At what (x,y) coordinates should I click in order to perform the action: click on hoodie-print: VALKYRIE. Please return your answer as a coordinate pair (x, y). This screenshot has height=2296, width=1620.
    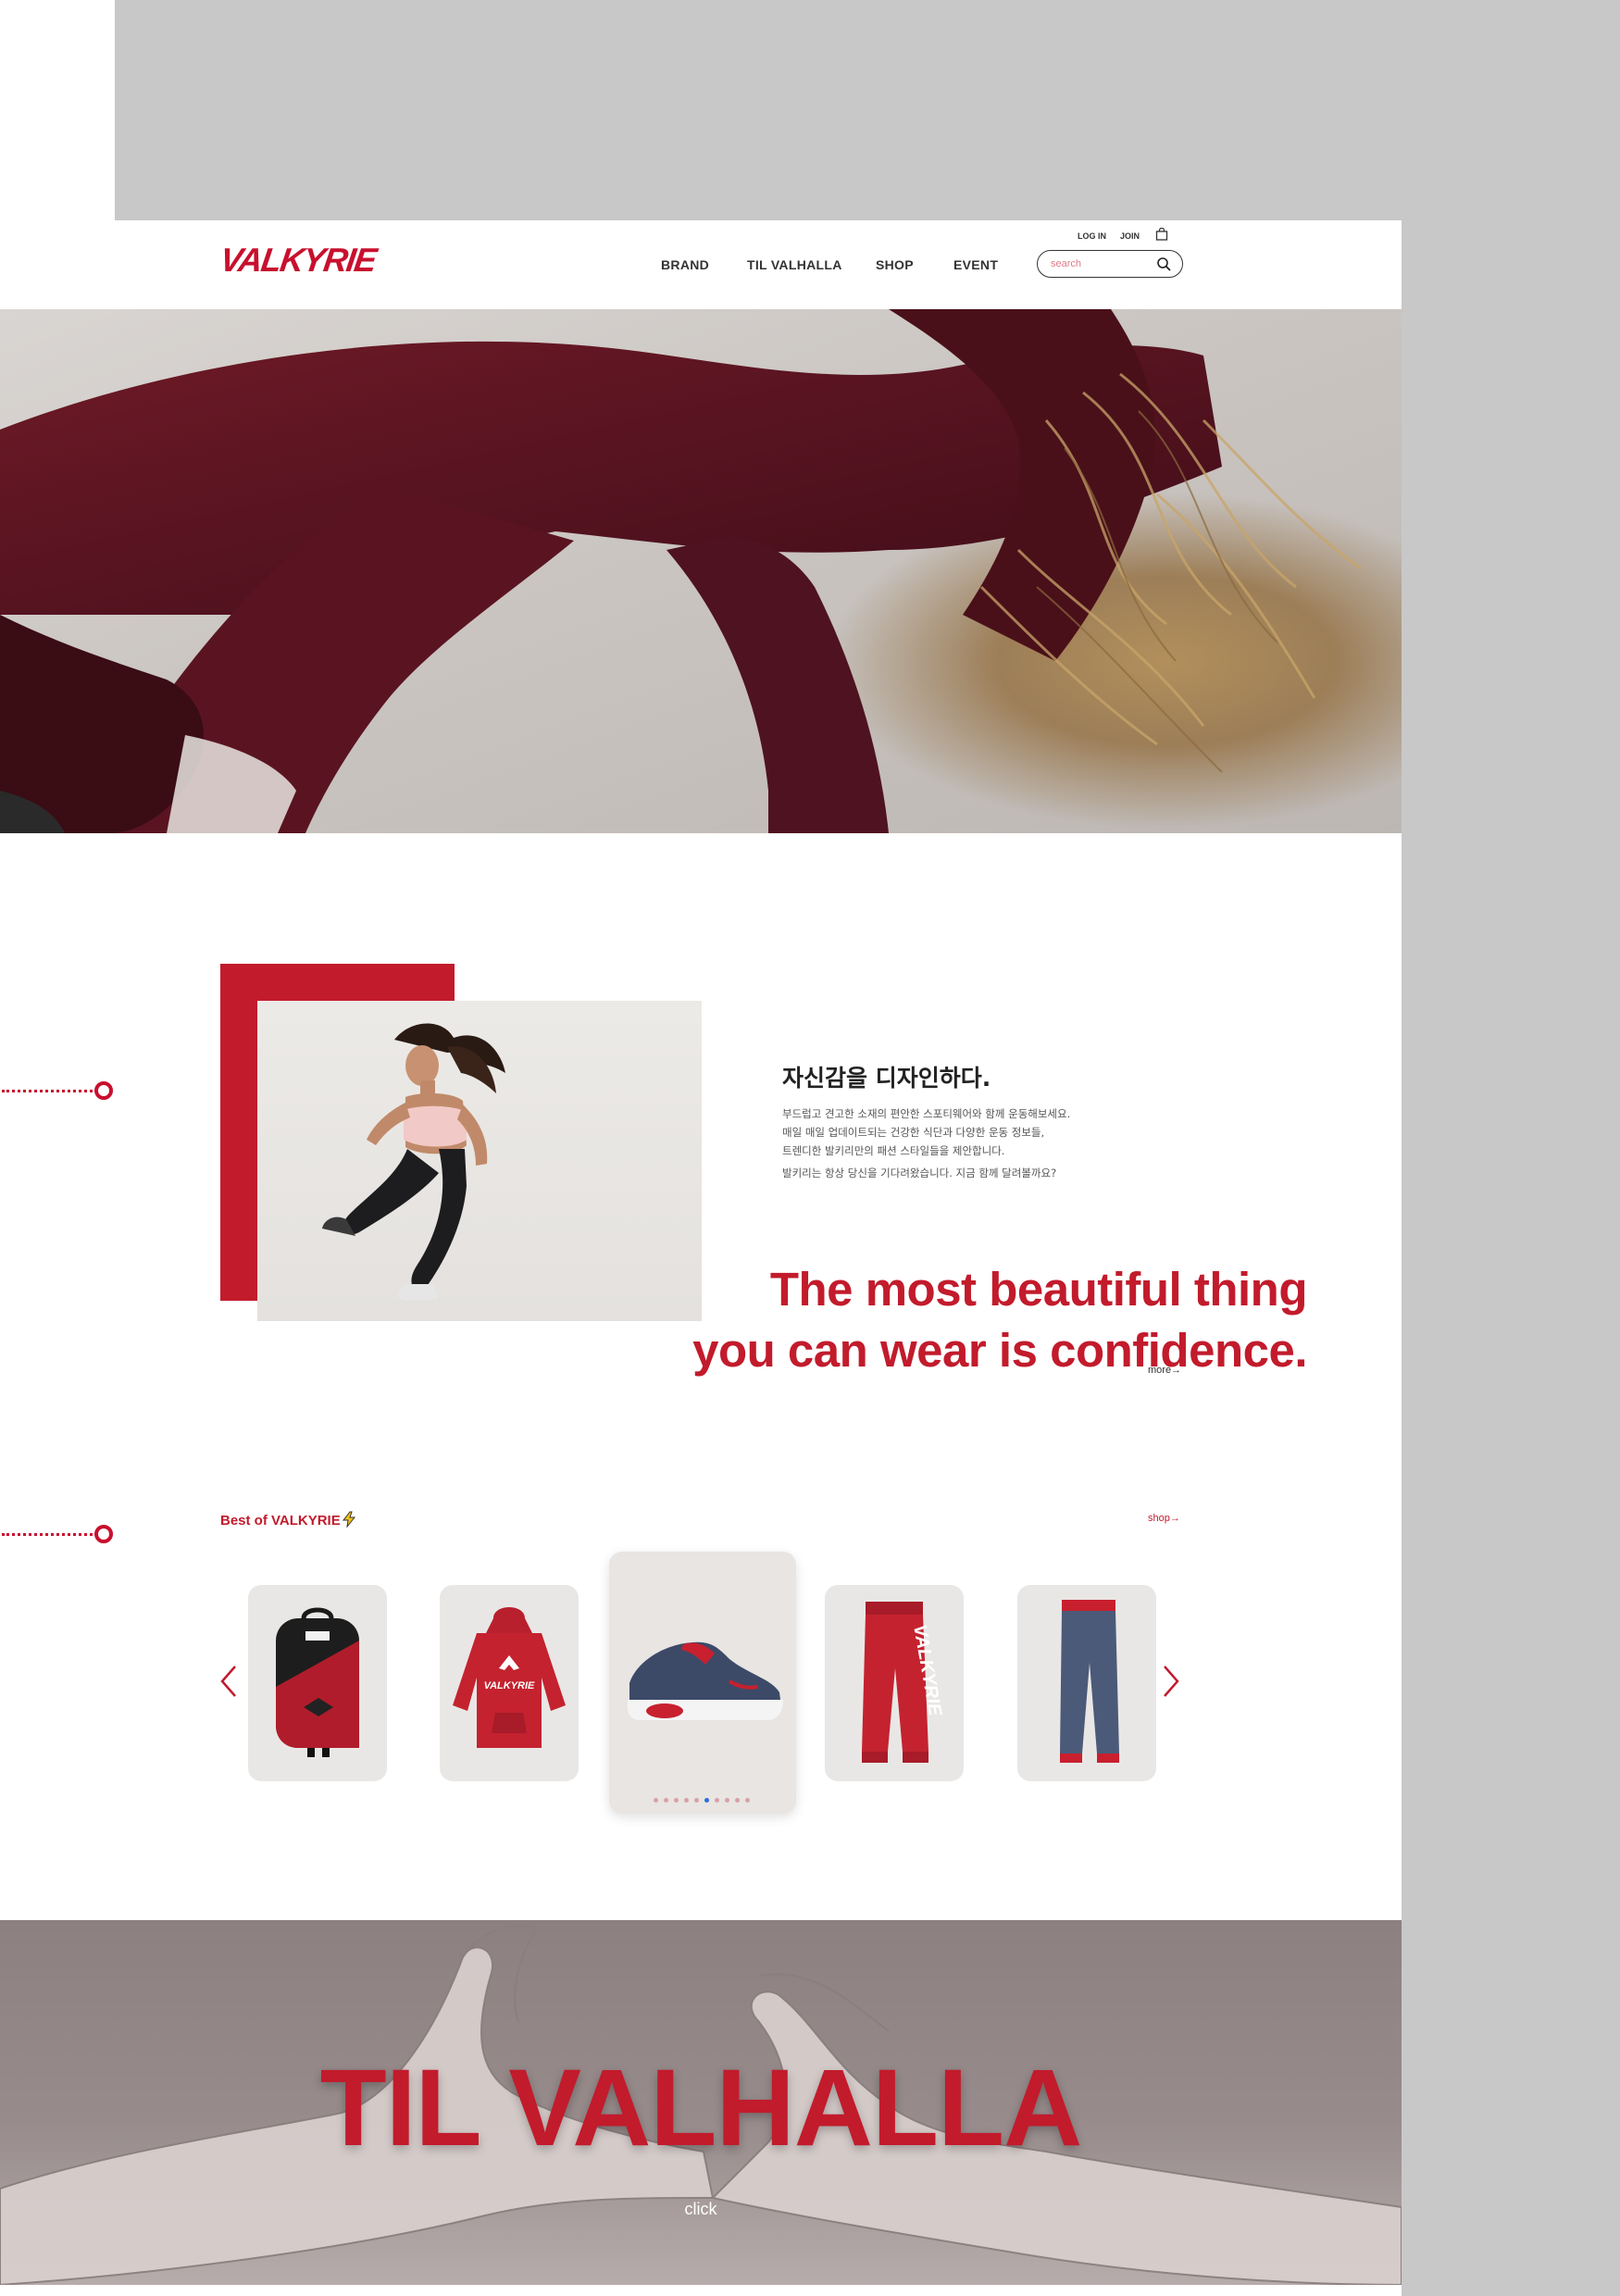
    Looking at the image, I should click on (509, 1685).